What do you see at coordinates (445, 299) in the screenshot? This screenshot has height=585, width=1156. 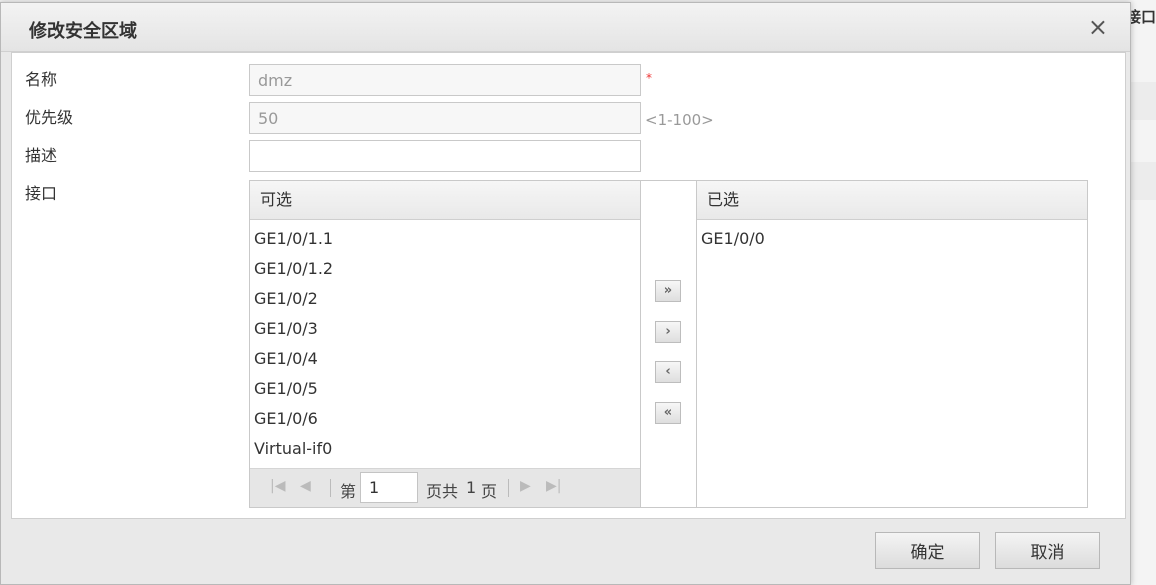 I see `list-item: GE1/0/2` at bounding box center [445, 299].